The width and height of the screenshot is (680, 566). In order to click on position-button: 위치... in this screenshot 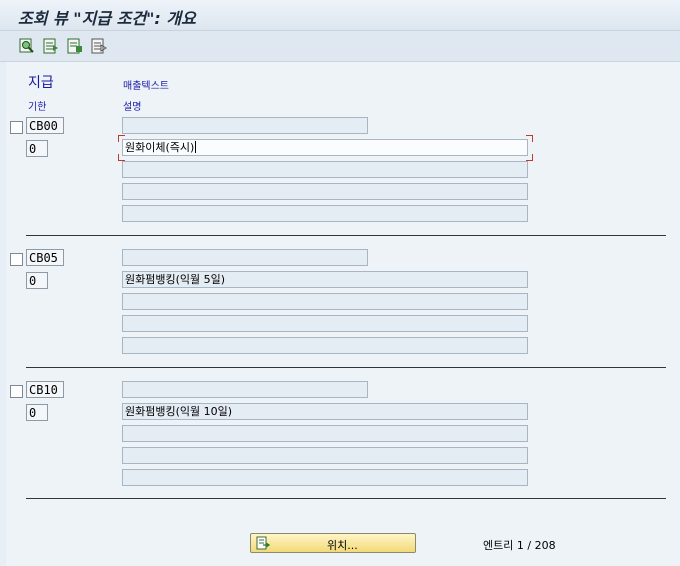, I will do `click(333, 543)`.